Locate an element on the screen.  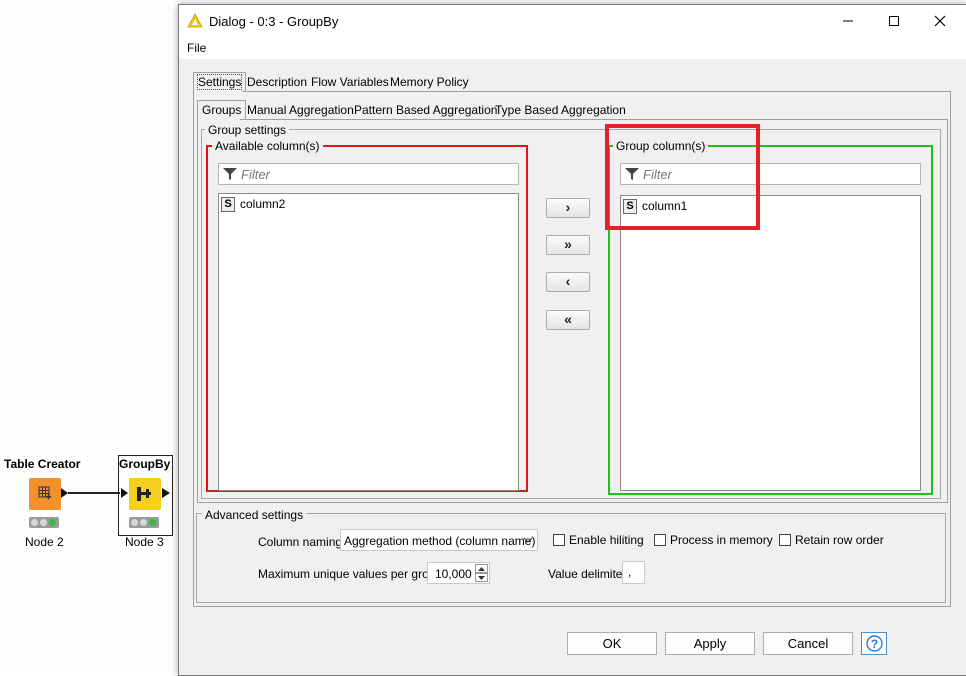
max-unique-label: Maximum unique values per group is located at coordinates (350, 574).